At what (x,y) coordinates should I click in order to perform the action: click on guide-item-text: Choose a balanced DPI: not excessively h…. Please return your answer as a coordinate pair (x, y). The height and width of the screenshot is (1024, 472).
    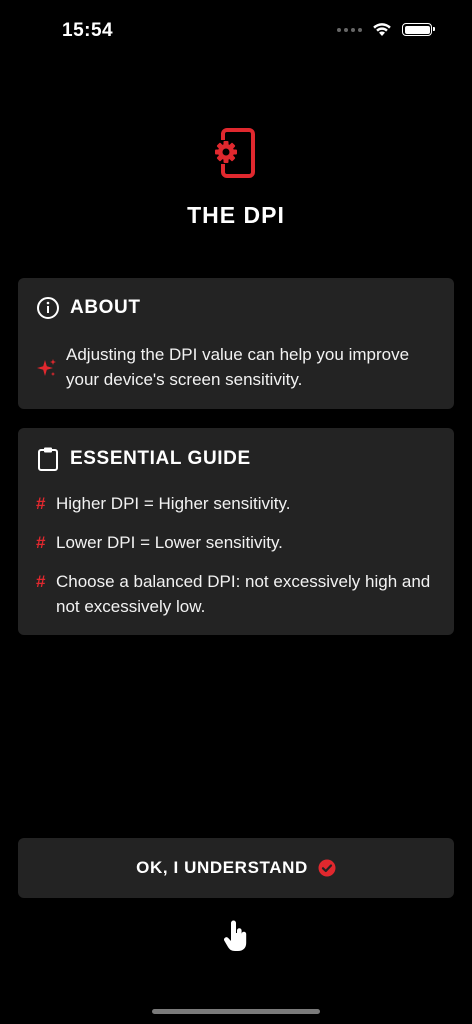
    Looking at the image, I should click on (243, 594).